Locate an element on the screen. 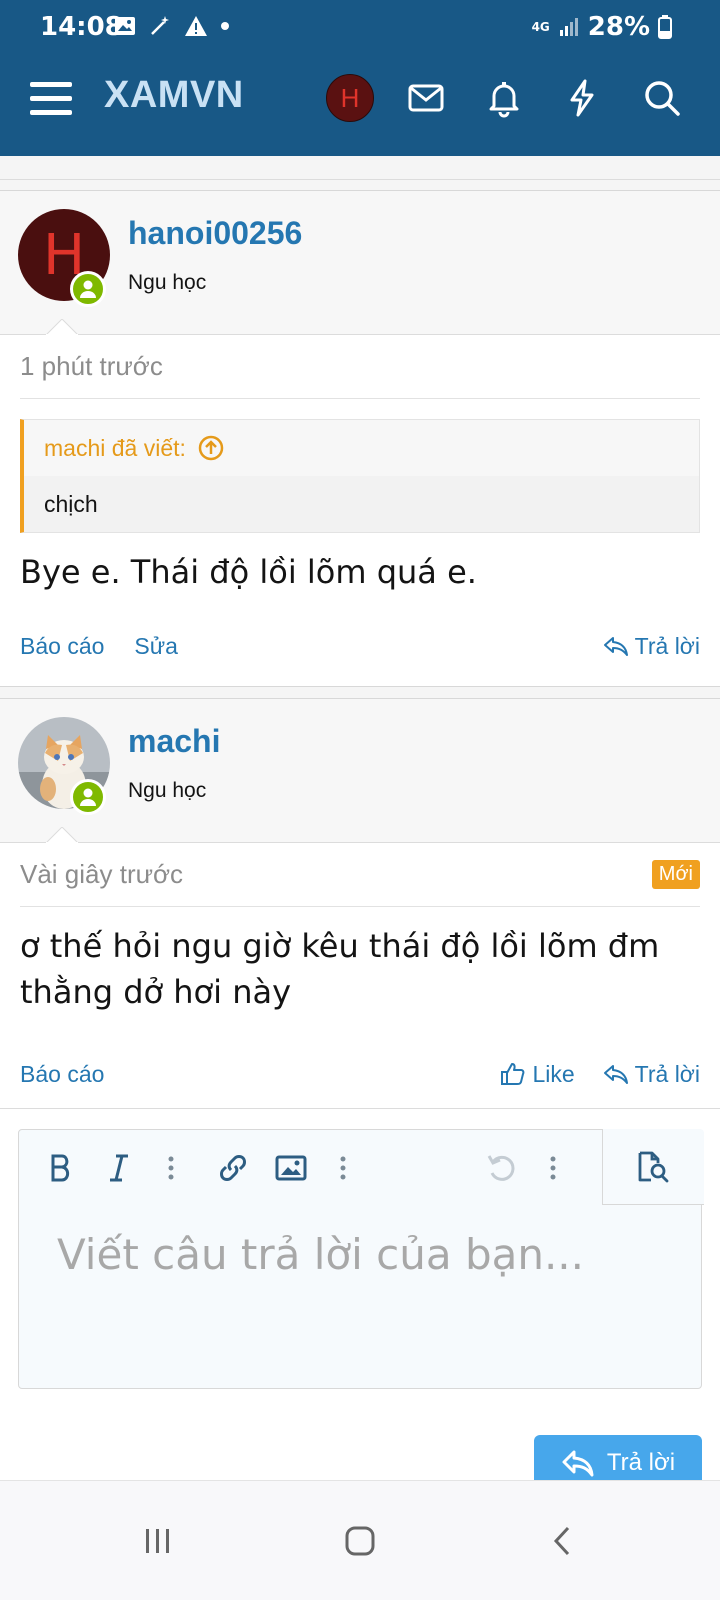 This screenshot has height=1600, width=720. system-navigation-bar is located at coordinates (360, 1540).